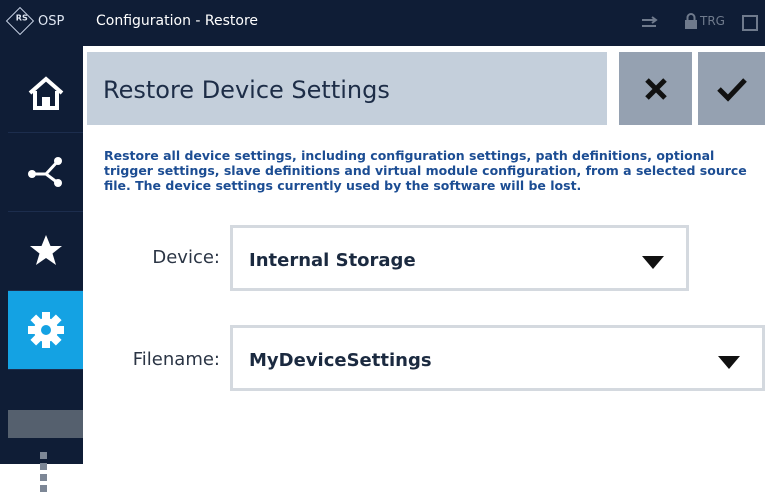 The width and height of the screenshot is (765, 492). What do you see at coordinates (332, 260) in the screenshot?
I see `device-dropdown-value: Internal Storage` at bounding box center [332, 260].